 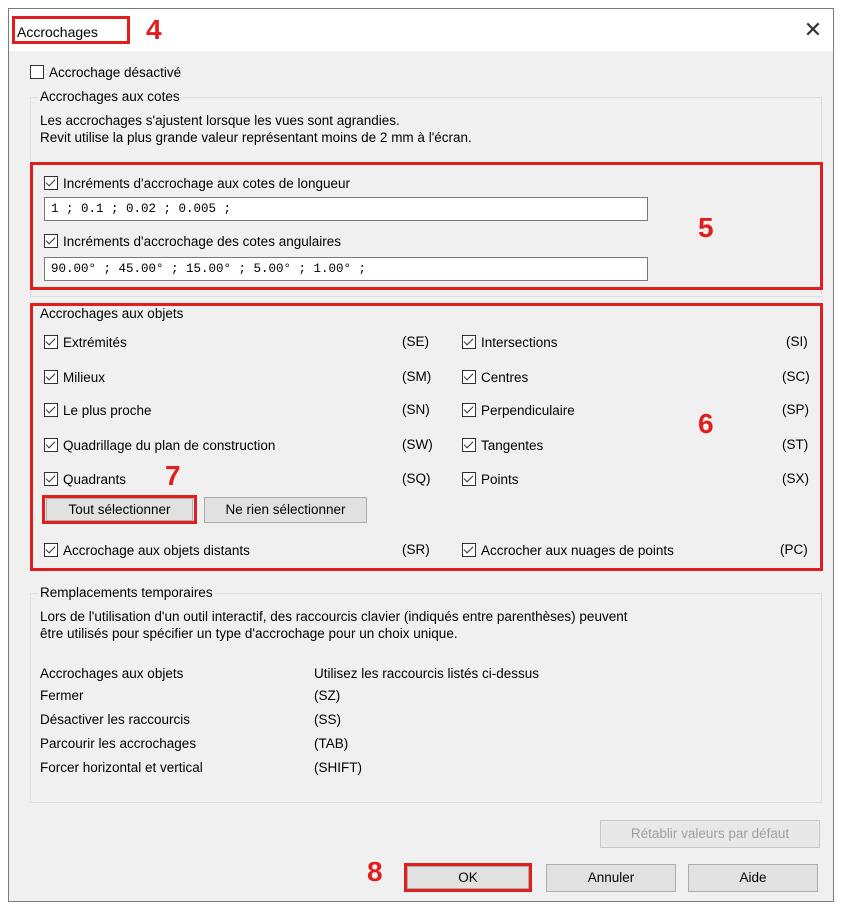 I want to click on snap-centers-checkbox: Centres, so click(x=495, y=377).